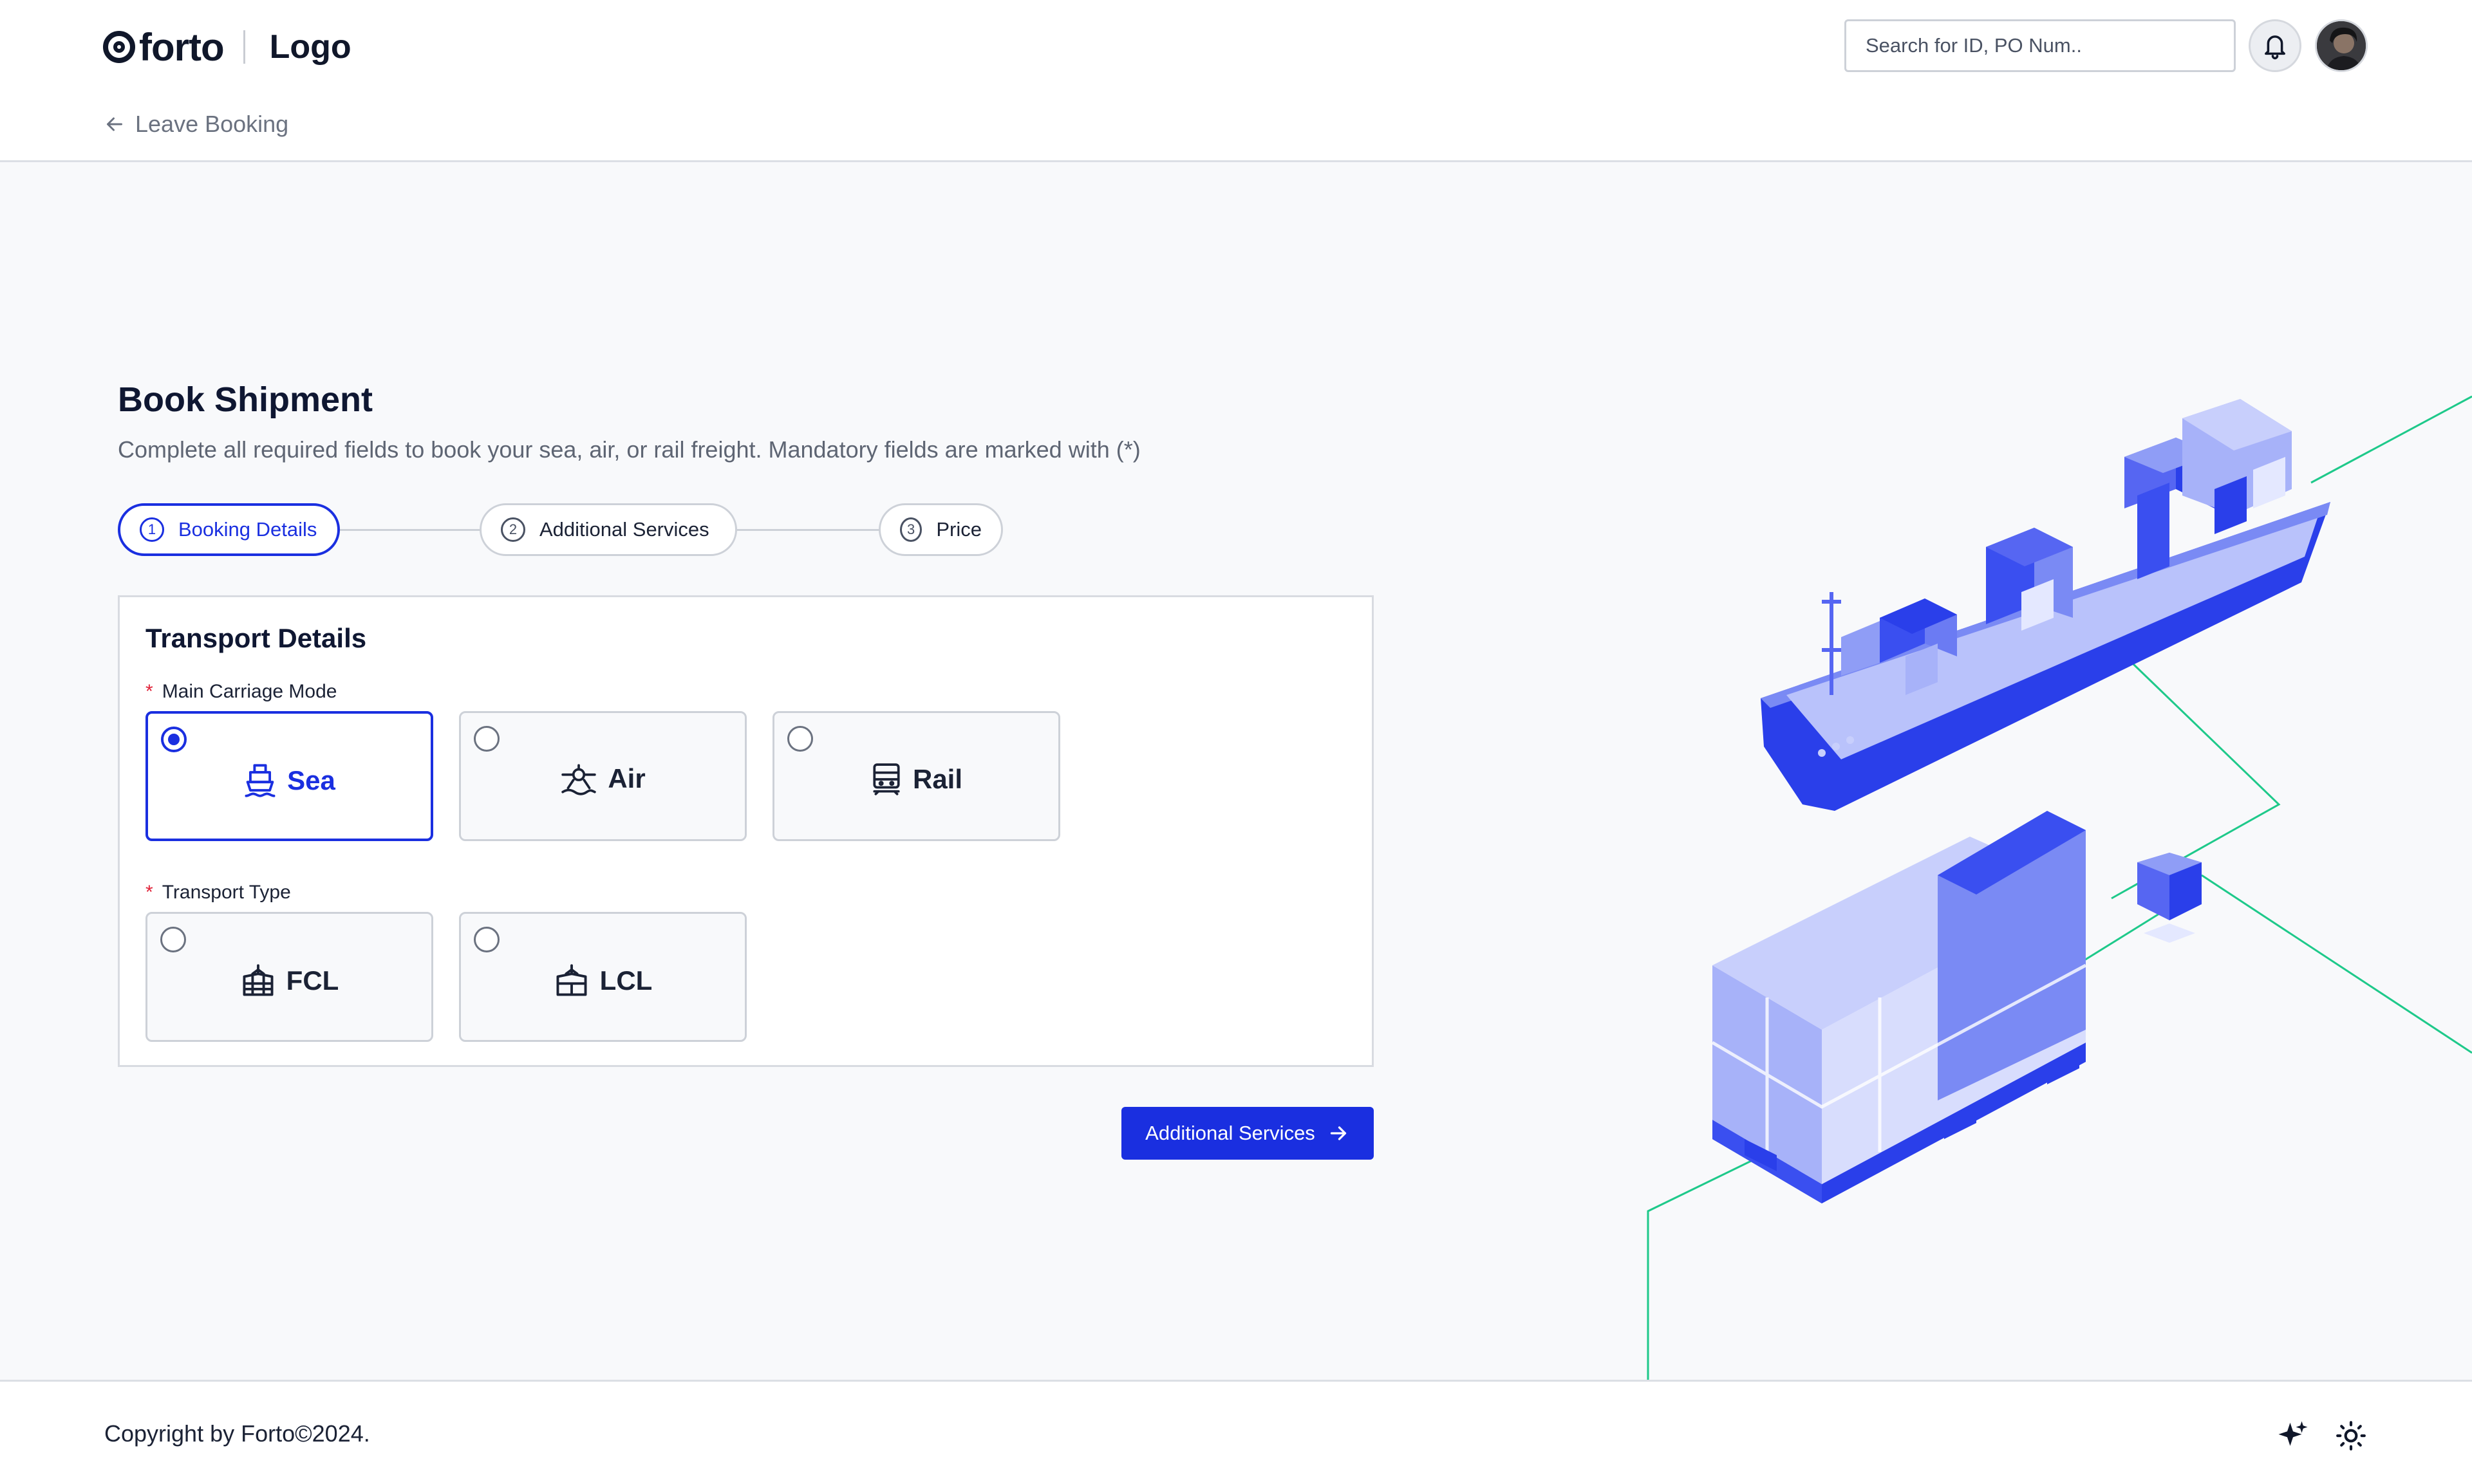 The width and height of the screenshot is (2472, 1484). What do you see at coordinates (182, 47) in the screenshot?
I see `brand-name: forto` at bounding box center [182, 47].